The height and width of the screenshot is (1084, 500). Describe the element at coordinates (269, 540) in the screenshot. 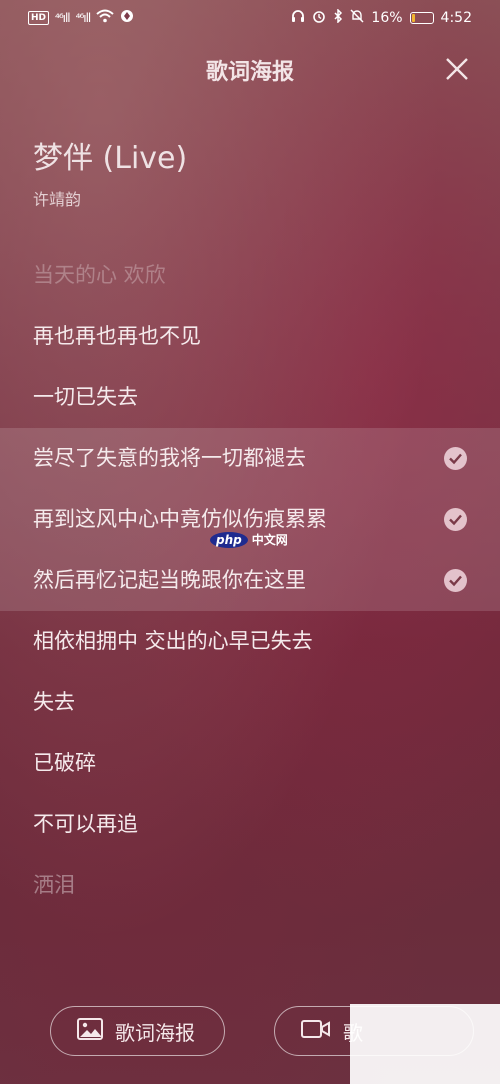

I see `watermark-text: 中文网` at that location.